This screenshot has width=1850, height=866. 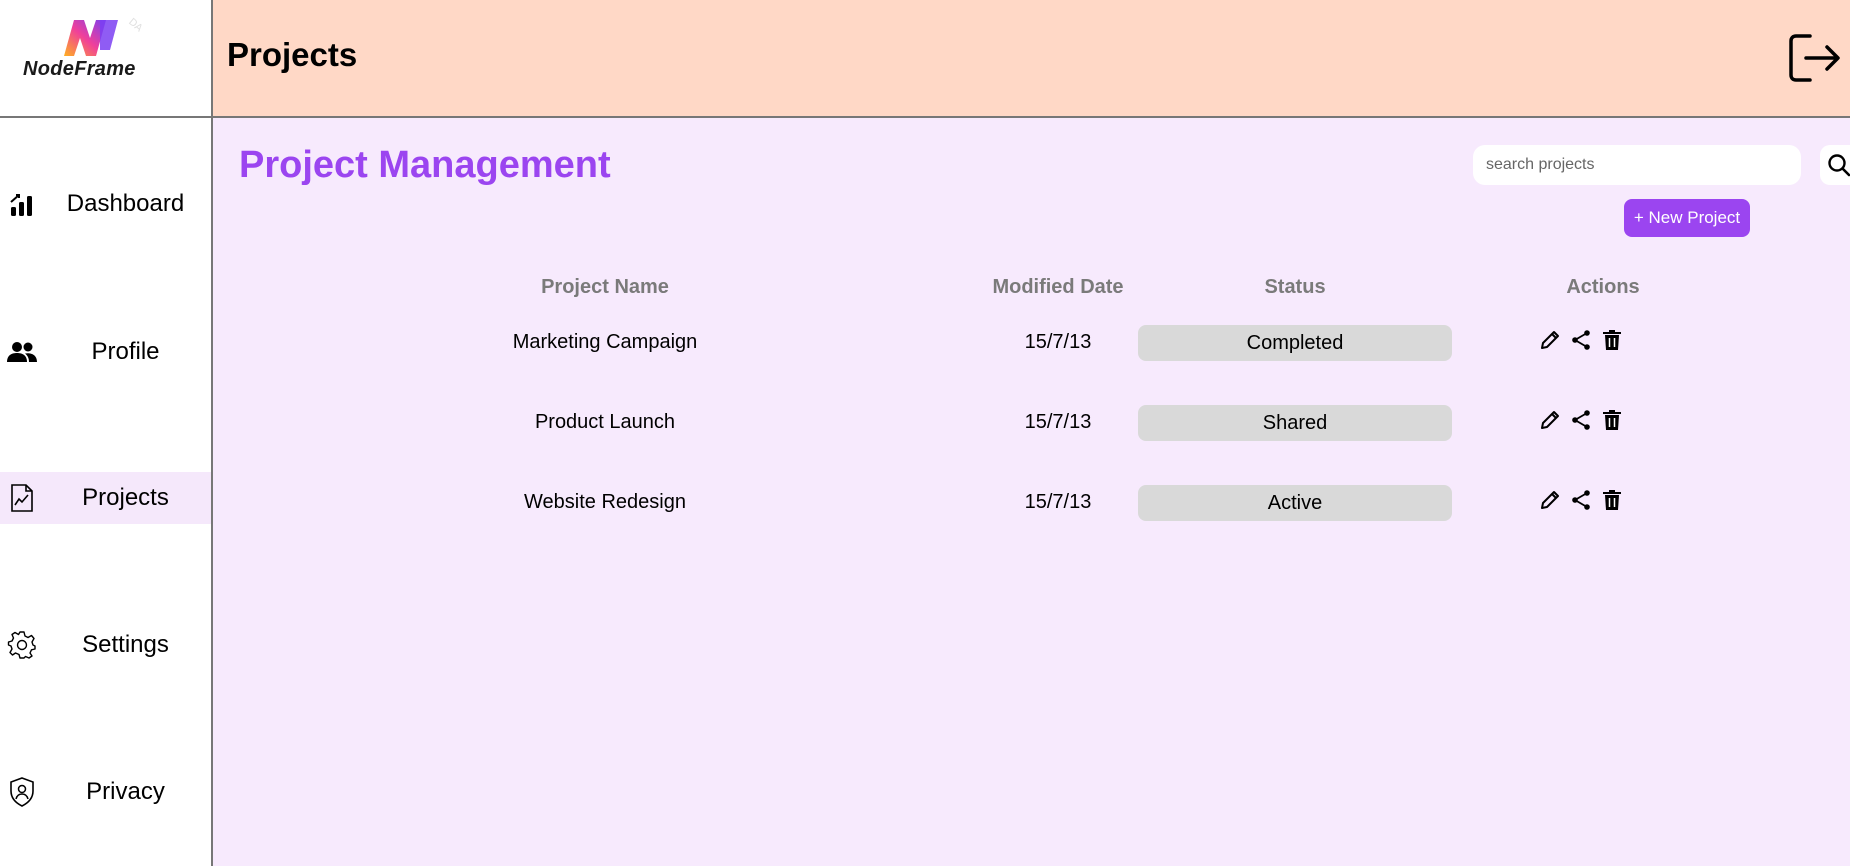 I want to click on search-button, so click(x=1835, y=165).